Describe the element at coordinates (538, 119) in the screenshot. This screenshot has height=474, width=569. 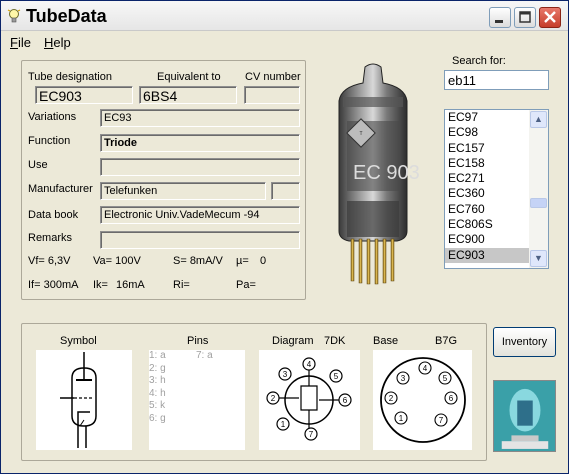
I see `scroll-up-button: ▲` at that location.